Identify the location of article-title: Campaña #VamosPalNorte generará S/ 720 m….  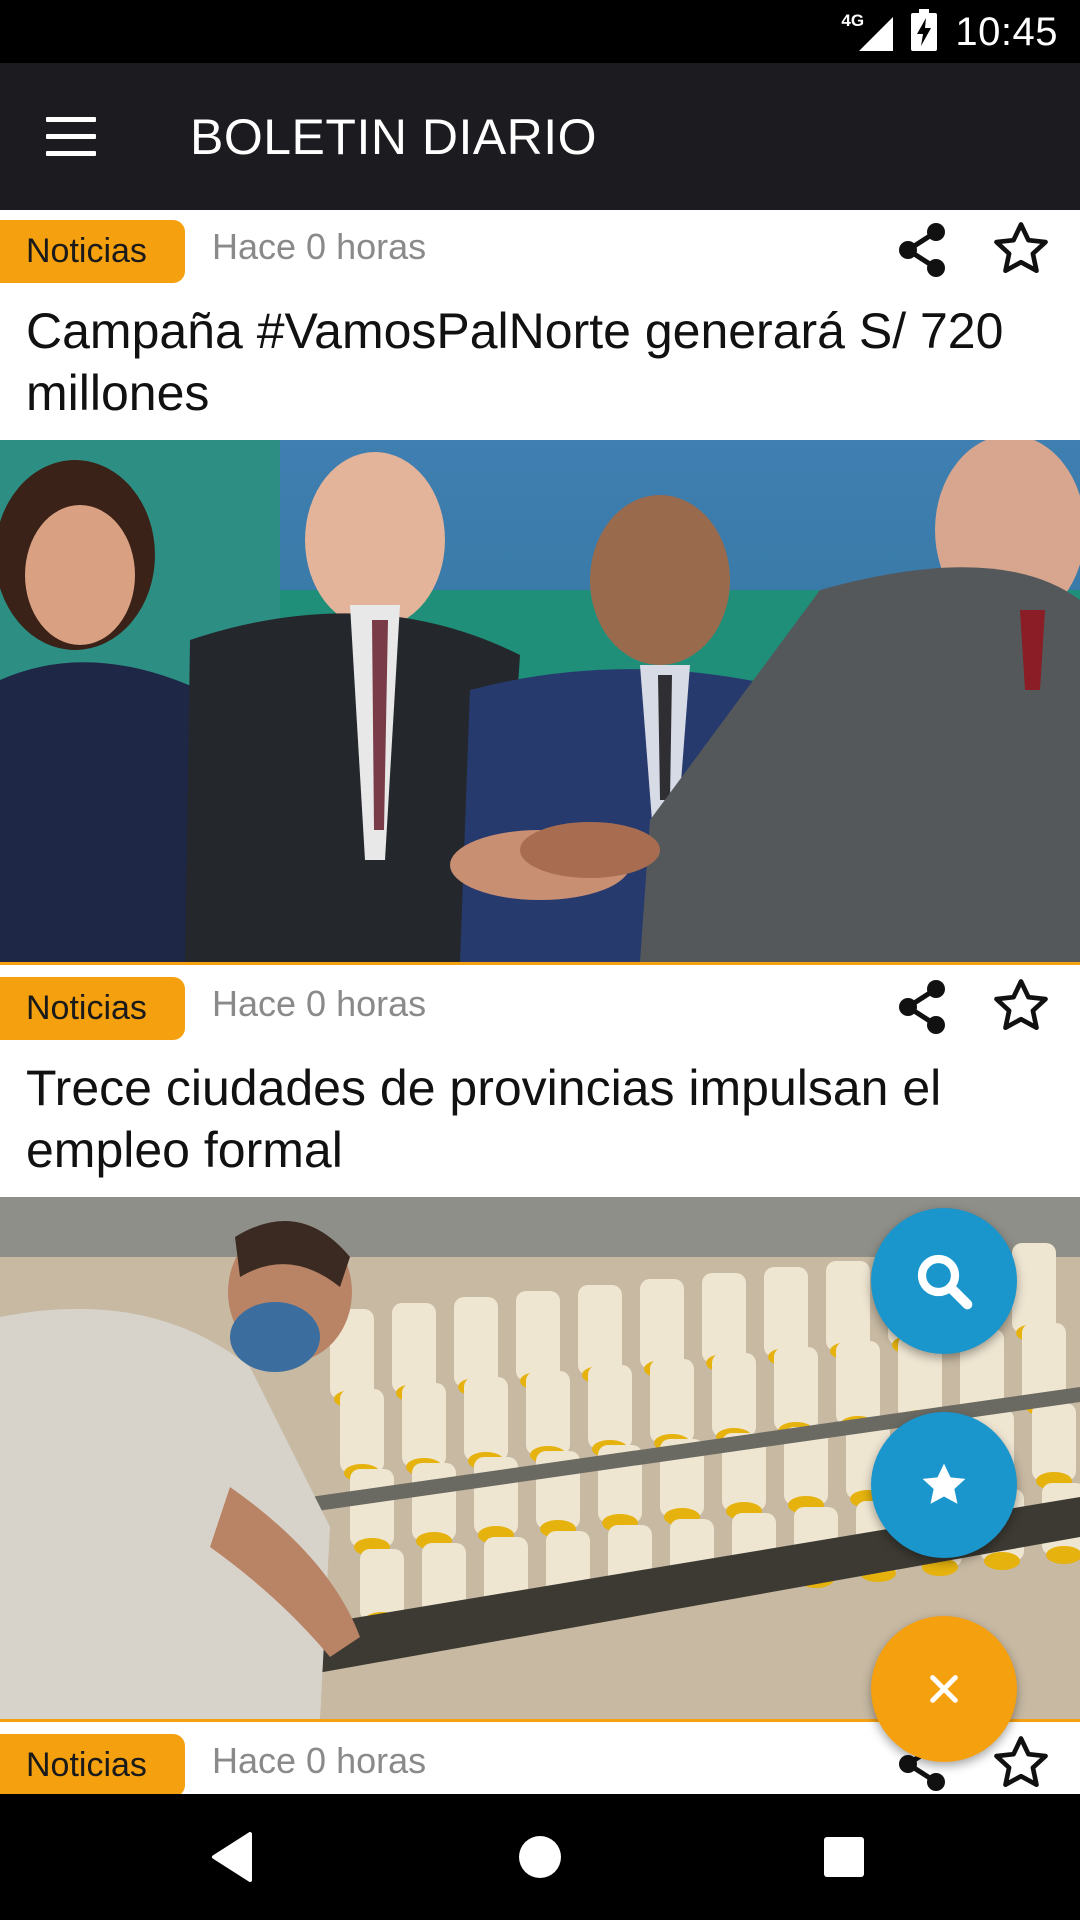
(540, 365).